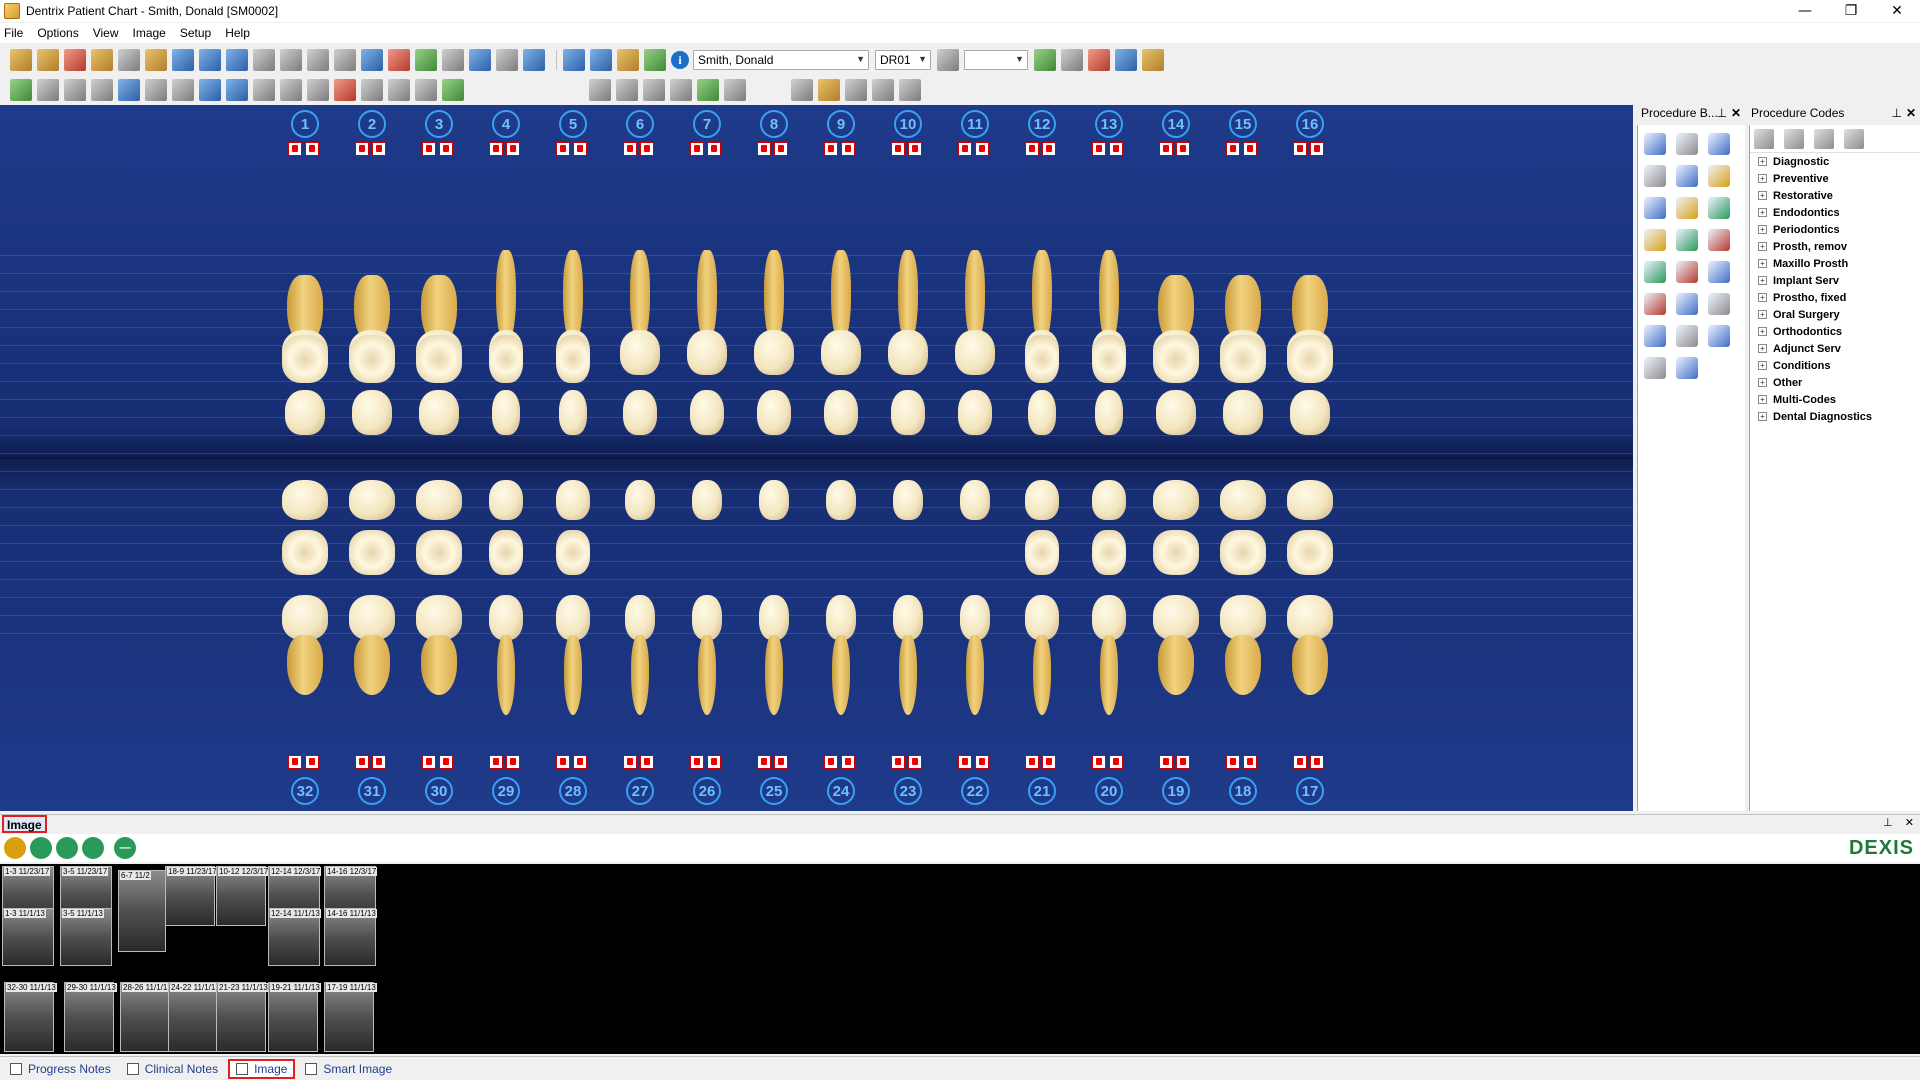 The image size is (1920, 1080). What do you see at coordinates (237, 60) in the screenshot?
I see `monitor-icon` at bounding box center [237, 60].